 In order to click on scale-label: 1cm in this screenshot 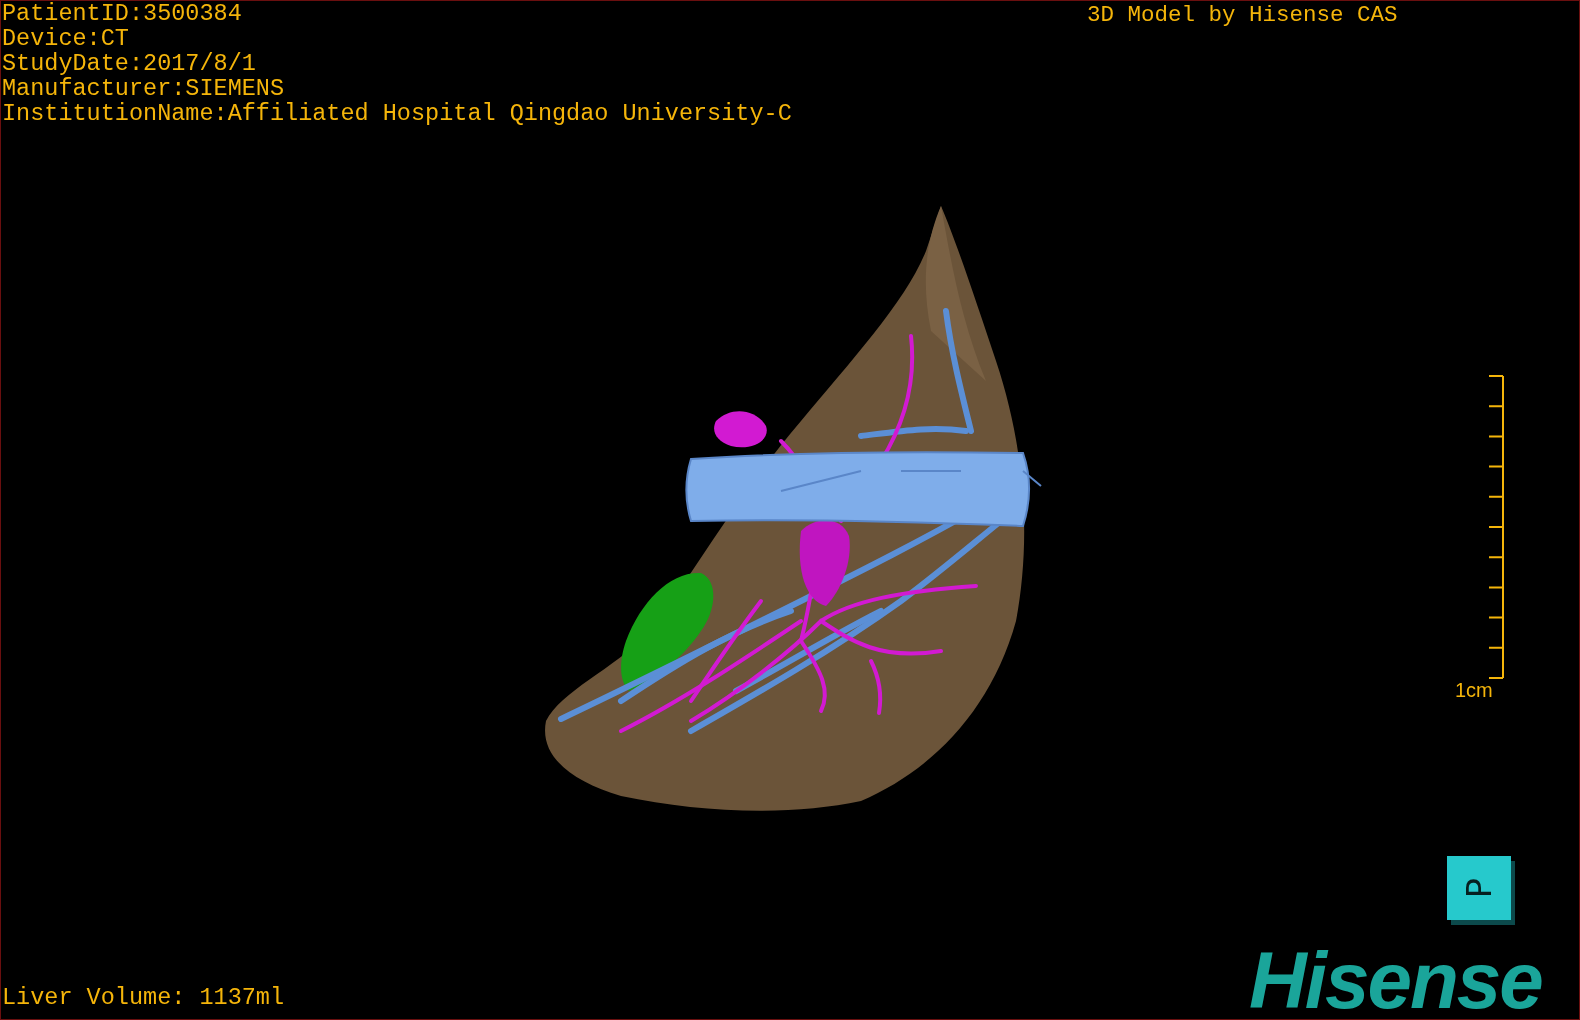, I will do `click(1474, 690)`.